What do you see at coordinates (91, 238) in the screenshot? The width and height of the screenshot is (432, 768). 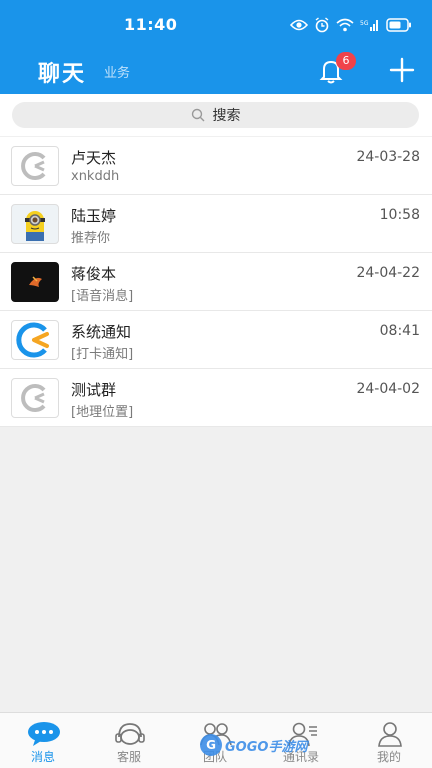 I see `chat-preview: 推荐你` at bounding box center [91, 238].